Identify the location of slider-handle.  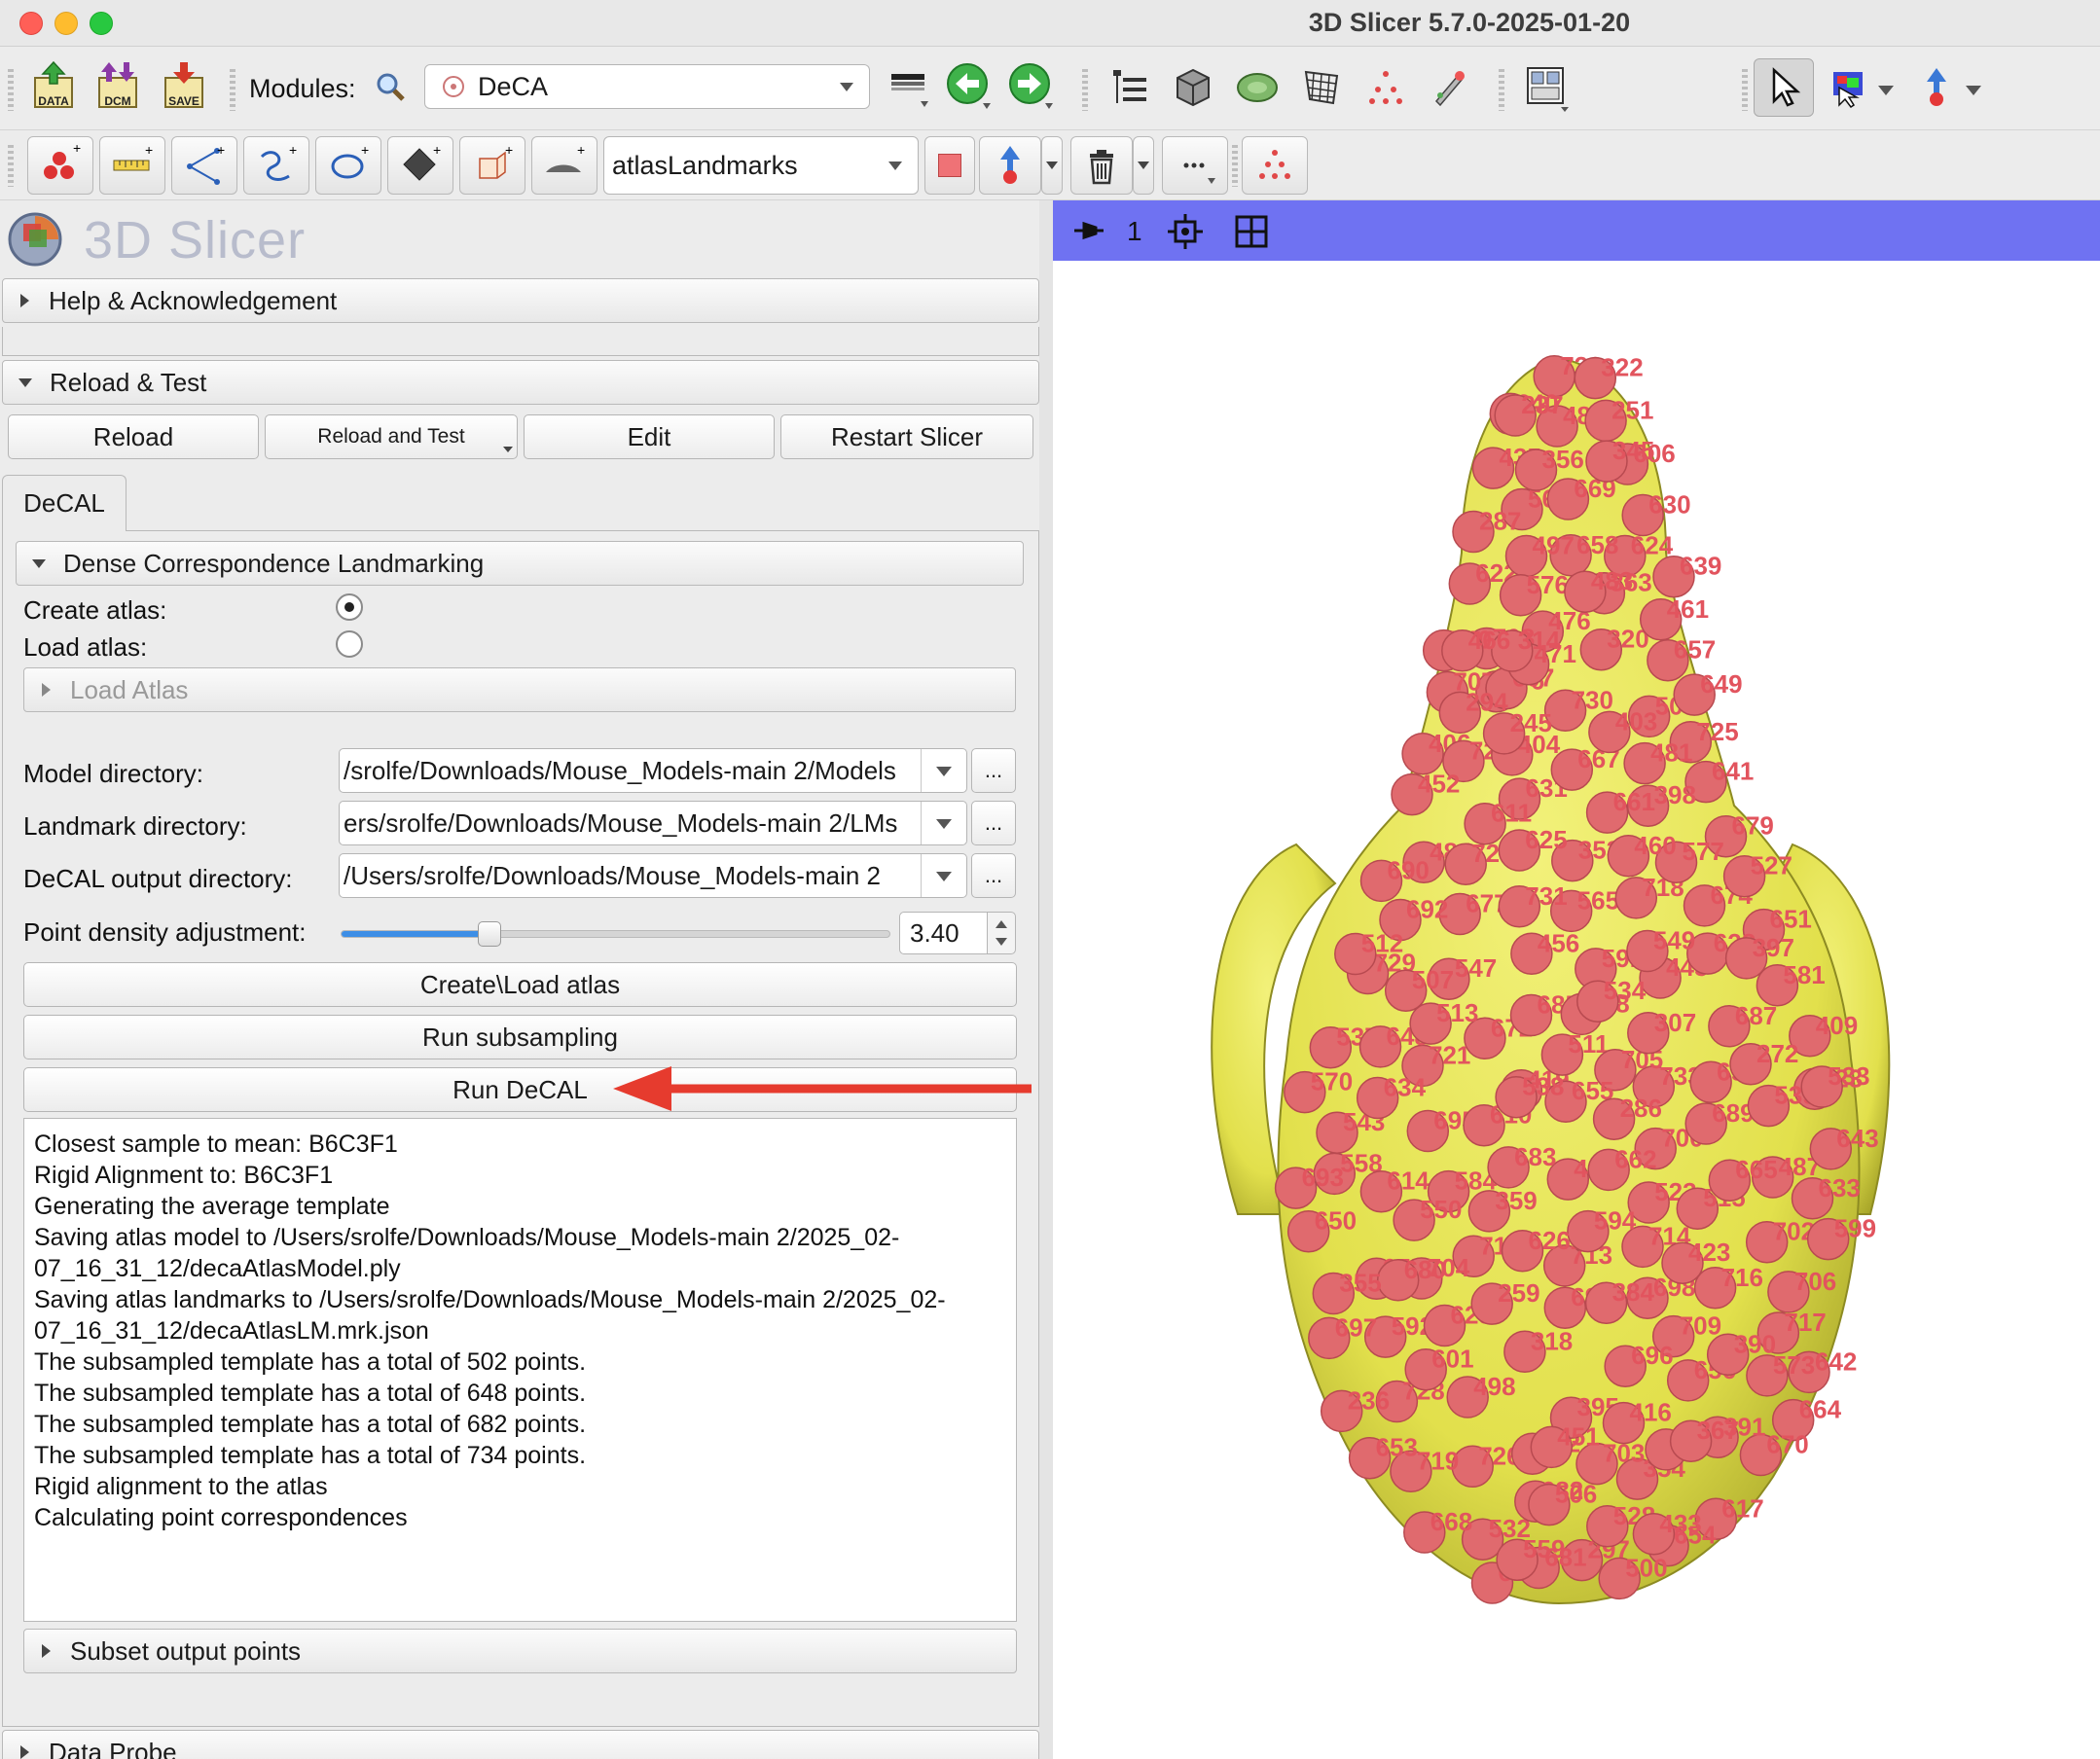
(489, 934).